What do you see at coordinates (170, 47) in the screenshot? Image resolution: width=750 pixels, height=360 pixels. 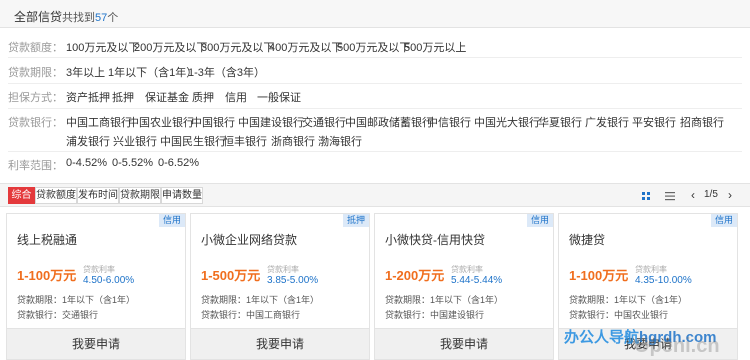 I see `filter-option: 200万元及以下` at bounding box center [170, 47].